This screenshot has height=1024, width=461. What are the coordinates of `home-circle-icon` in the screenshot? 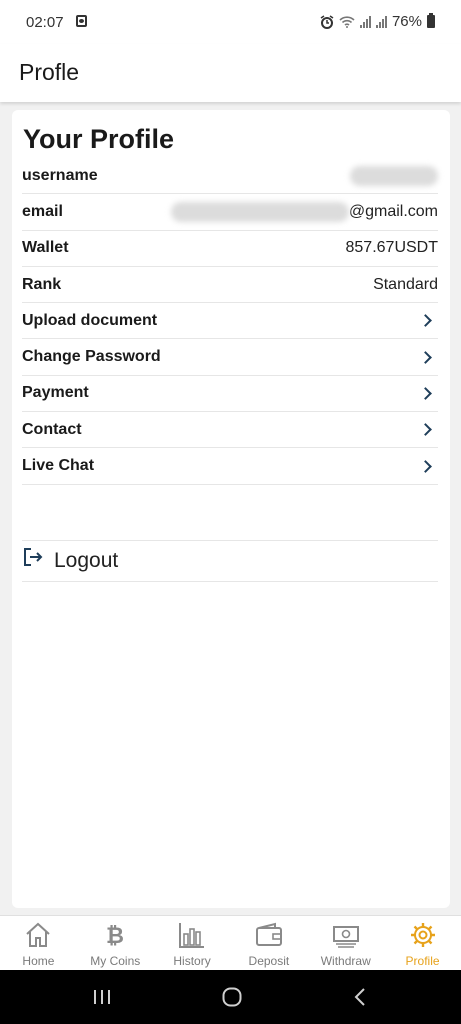 It's located at (232, 997).